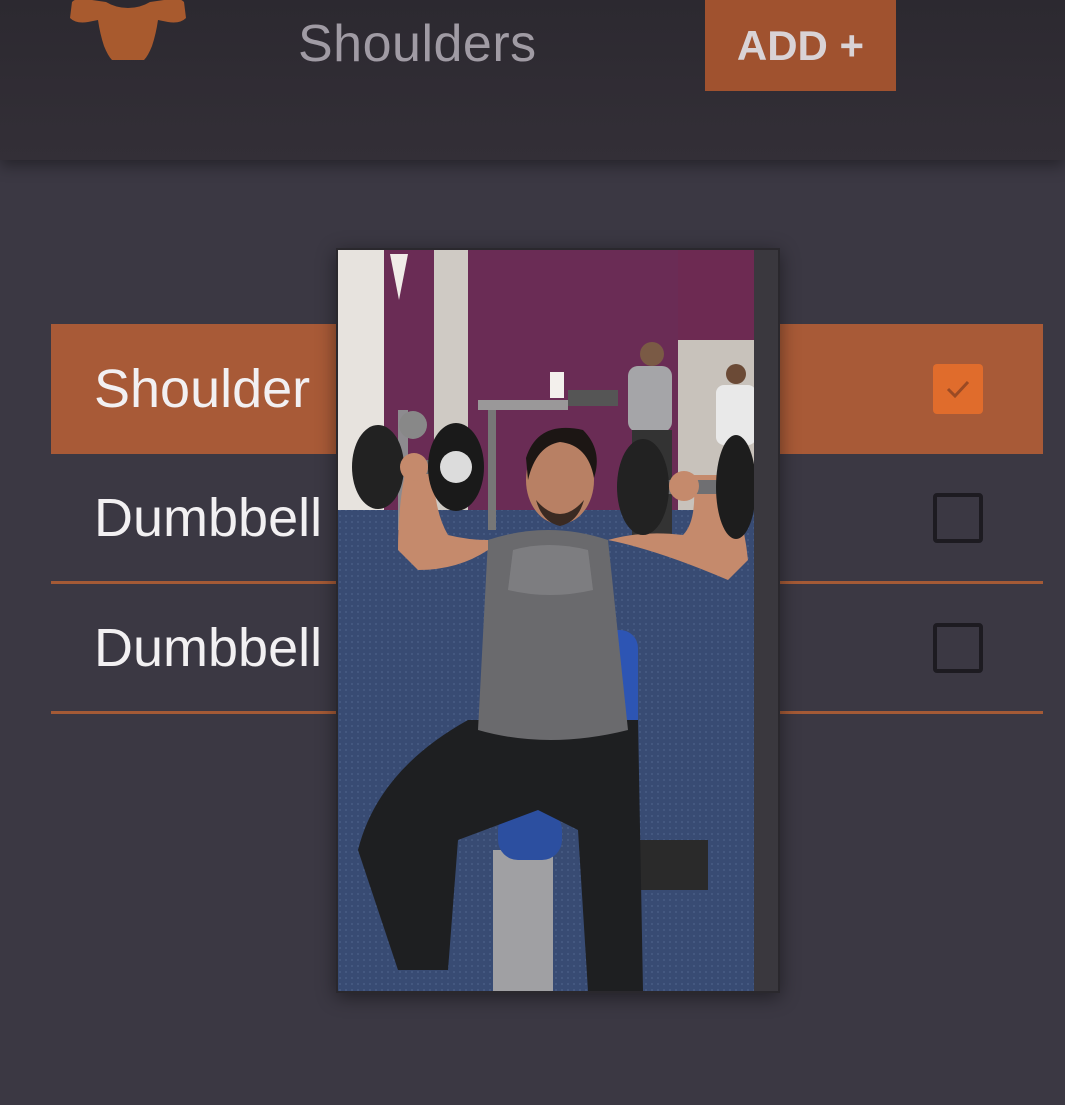  What do you see at coordinates (800, 45) in the screenshot?
I see `add-button: ADD +` at bounding box center [800, 45].